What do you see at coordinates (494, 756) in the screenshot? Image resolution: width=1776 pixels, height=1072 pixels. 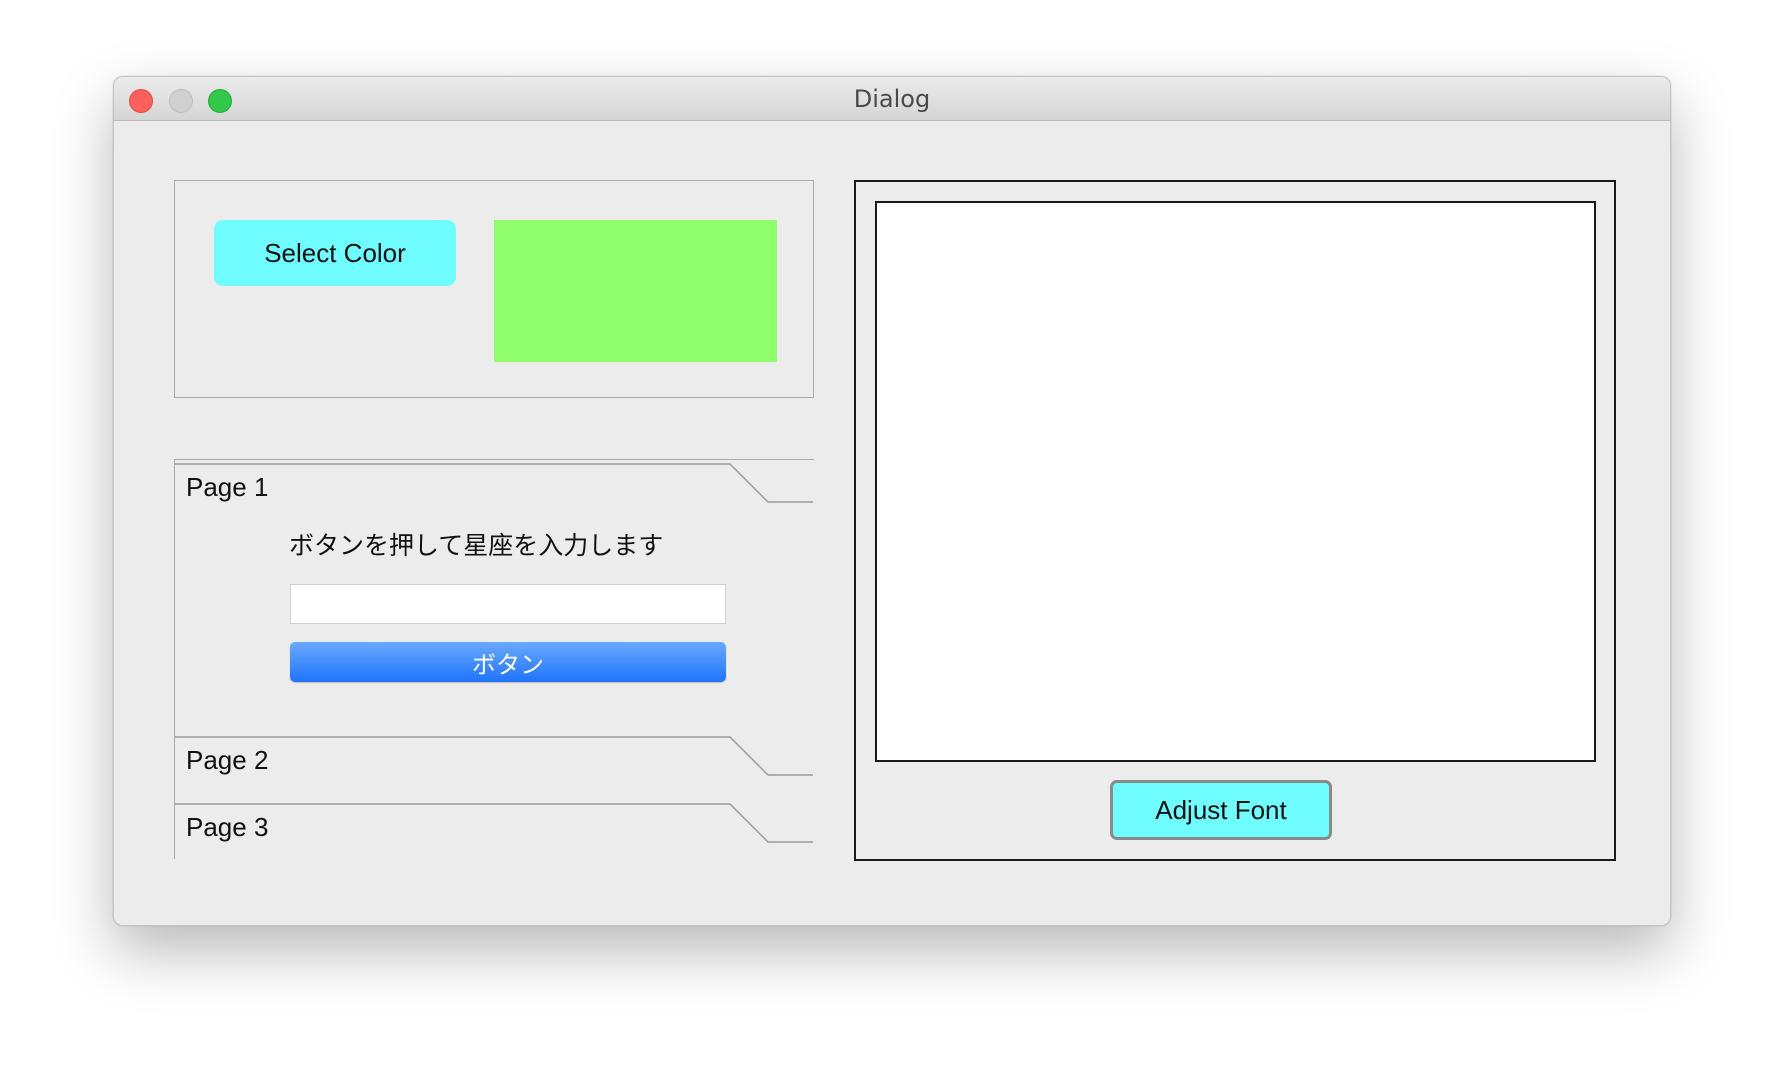 I see `tab-page-2-outline` at bounding box center [494, 756].